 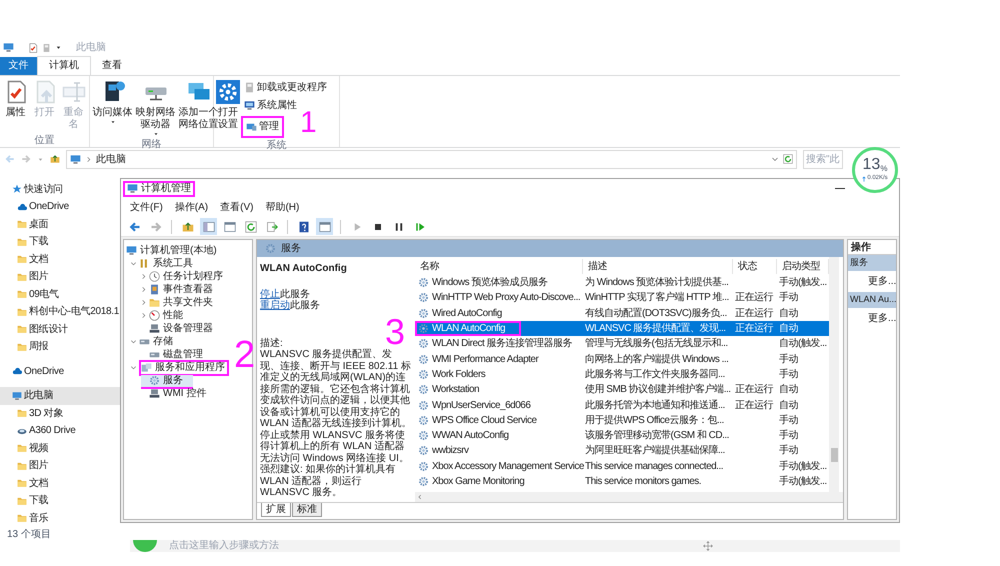 What do you see at coordinates (622, 436) in the screenshot?
I see `table-row: WWAN AutoConfig 该服务管理移动宽带(GSM 和 CD... 手动` at bounding box center [622, 436].